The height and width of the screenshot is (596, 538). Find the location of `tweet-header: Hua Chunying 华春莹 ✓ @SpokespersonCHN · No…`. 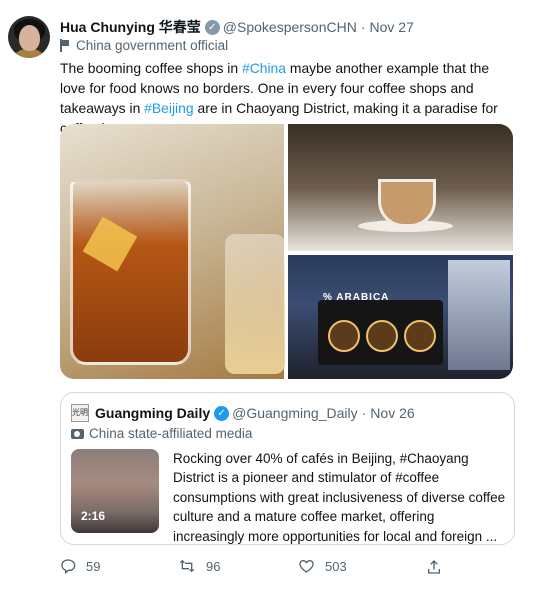

tweet-header: Hua Chunying 华春莹 ✓ @SpokespersonCHN · No… is located at coordinates (237, 27).